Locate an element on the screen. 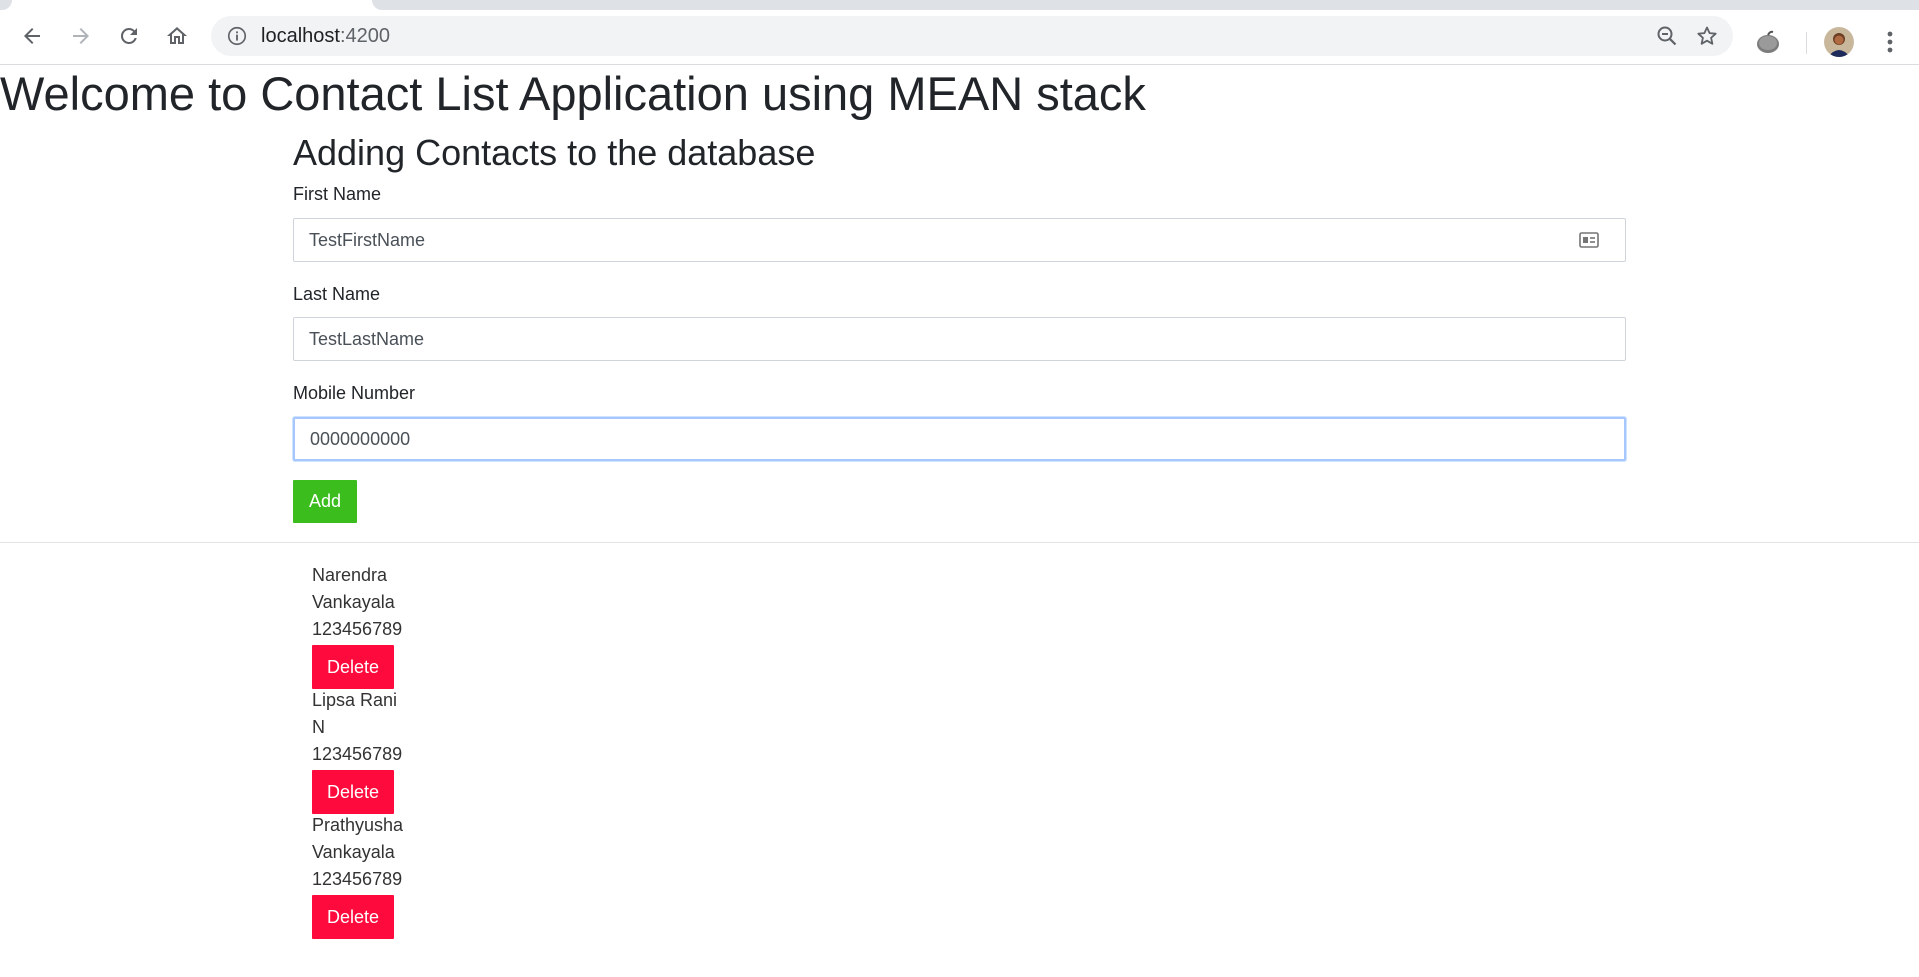 Image resolution: width=1919 pixels, height=977 pixels. contact-item: Lipsa Rani N 123456789 Delete is located at coordinates (357, 750).